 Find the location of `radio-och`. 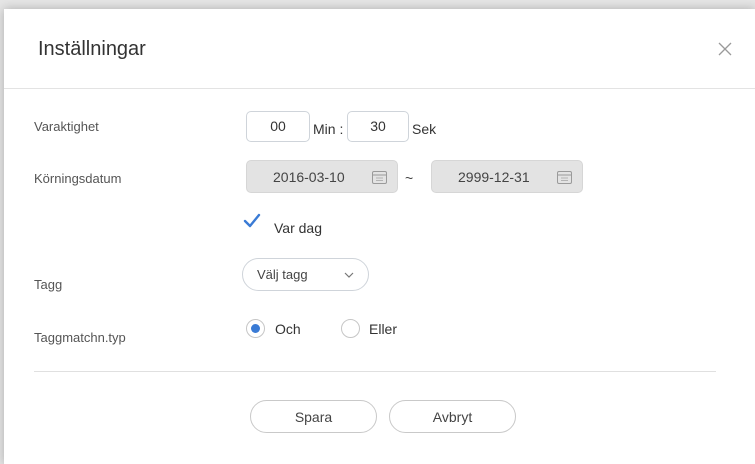

radio-och is located at coordinates (255, 328).